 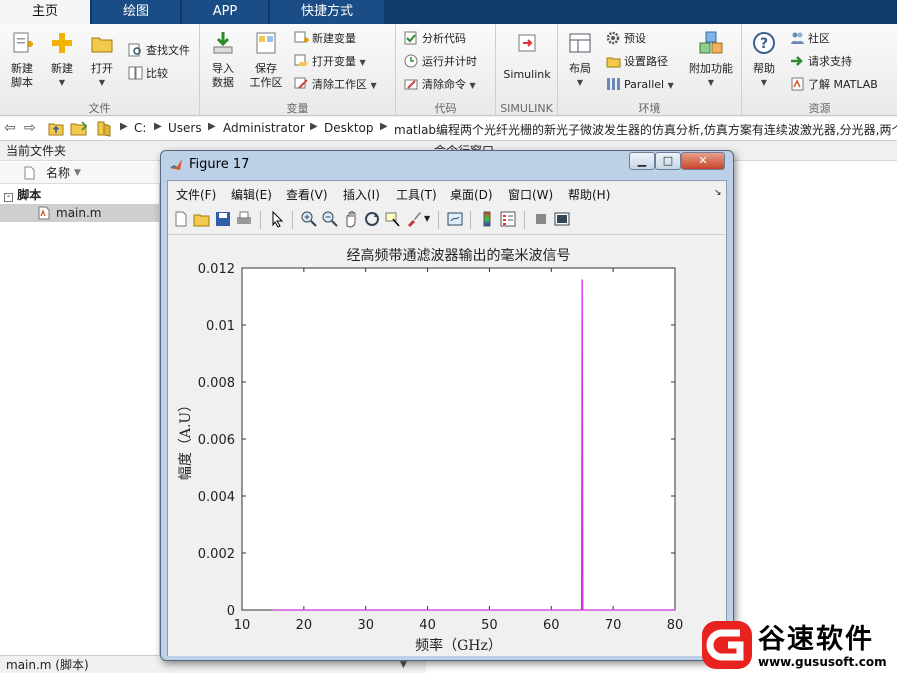 I want to click on menu-insert: 插入(I), so click(x=361, y=194).